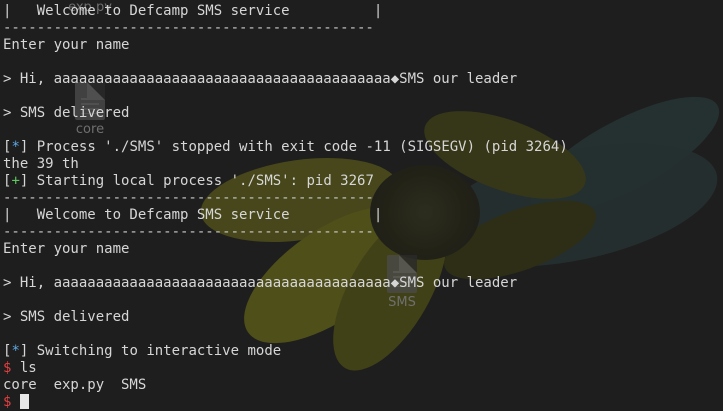 The width and height of the screenshot is (723, 411). I want to click on status-tag-success: +, so click(15, 181).